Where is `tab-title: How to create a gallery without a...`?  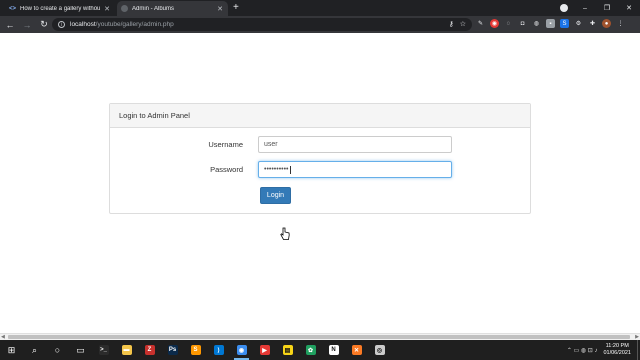
tab-title: How to create a gallery without a... is located at coordinates (60, 8).